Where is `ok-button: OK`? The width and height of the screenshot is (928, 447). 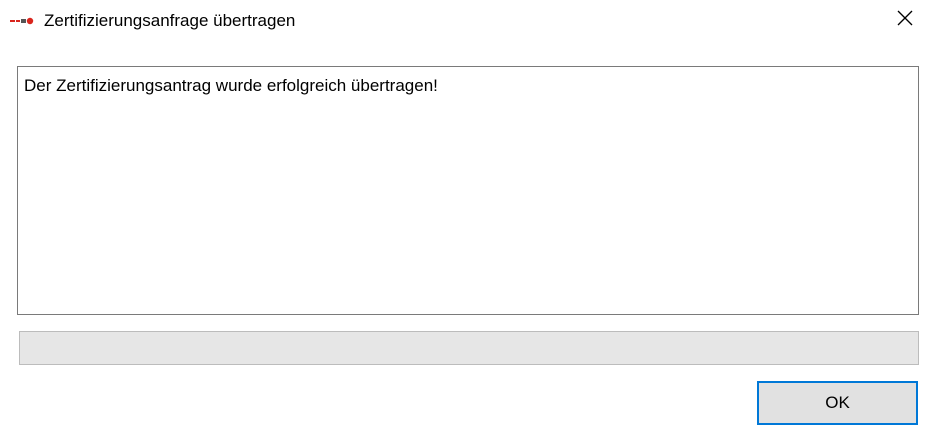
ok-button: OK is located at coordinates (837, 403).